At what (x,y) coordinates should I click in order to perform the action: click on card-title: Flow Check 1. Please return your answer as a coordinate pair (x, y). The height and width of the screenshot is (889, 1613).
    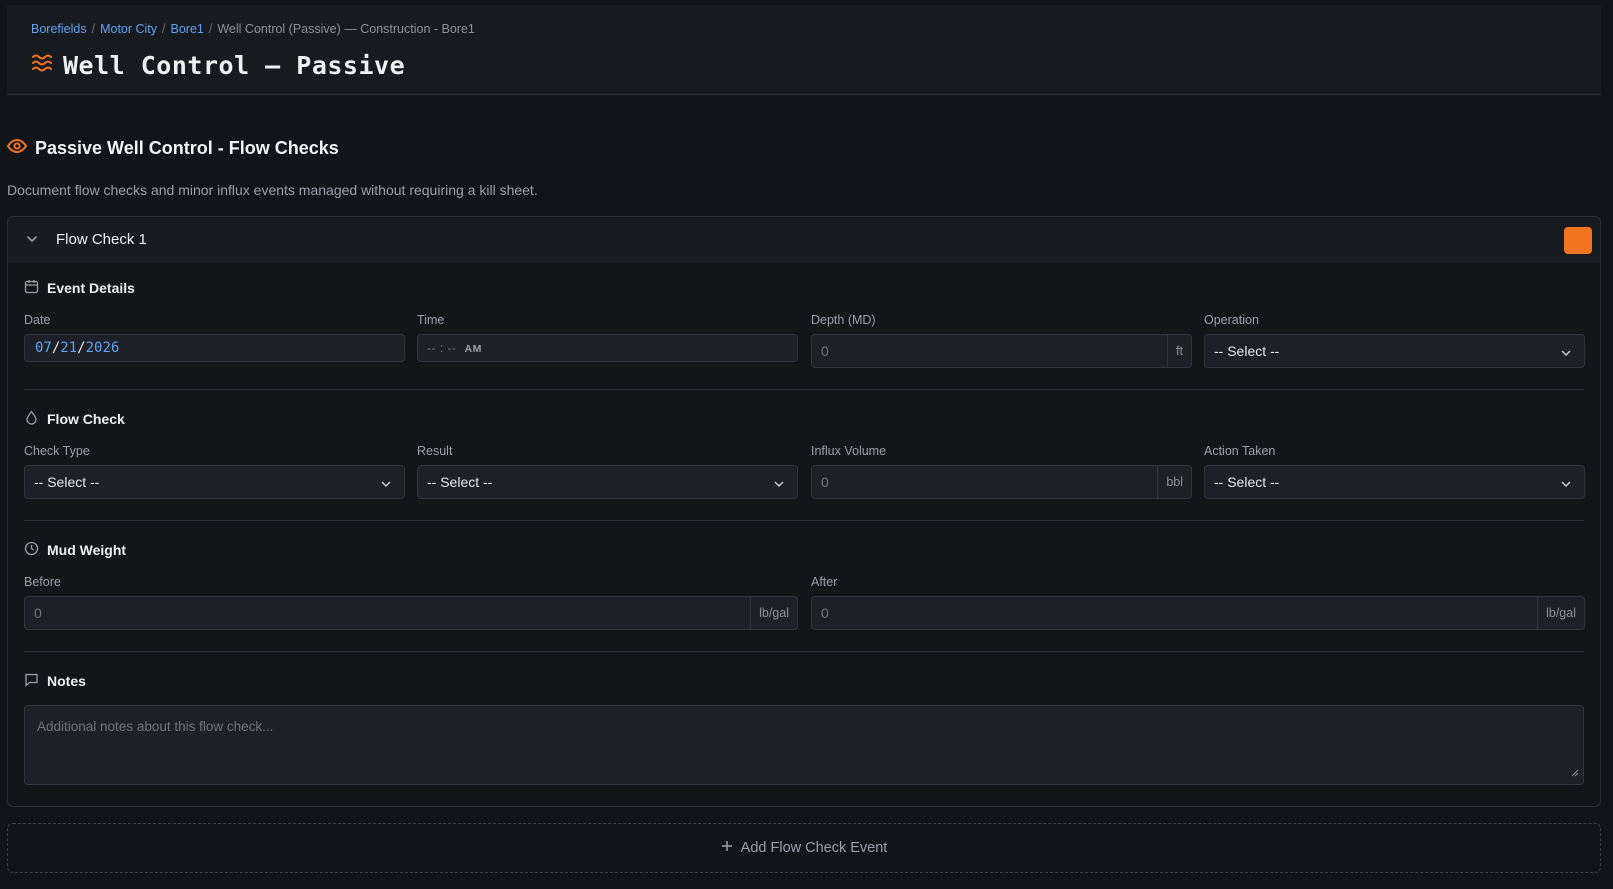
    Looking at the image, I should click on (101, 239).